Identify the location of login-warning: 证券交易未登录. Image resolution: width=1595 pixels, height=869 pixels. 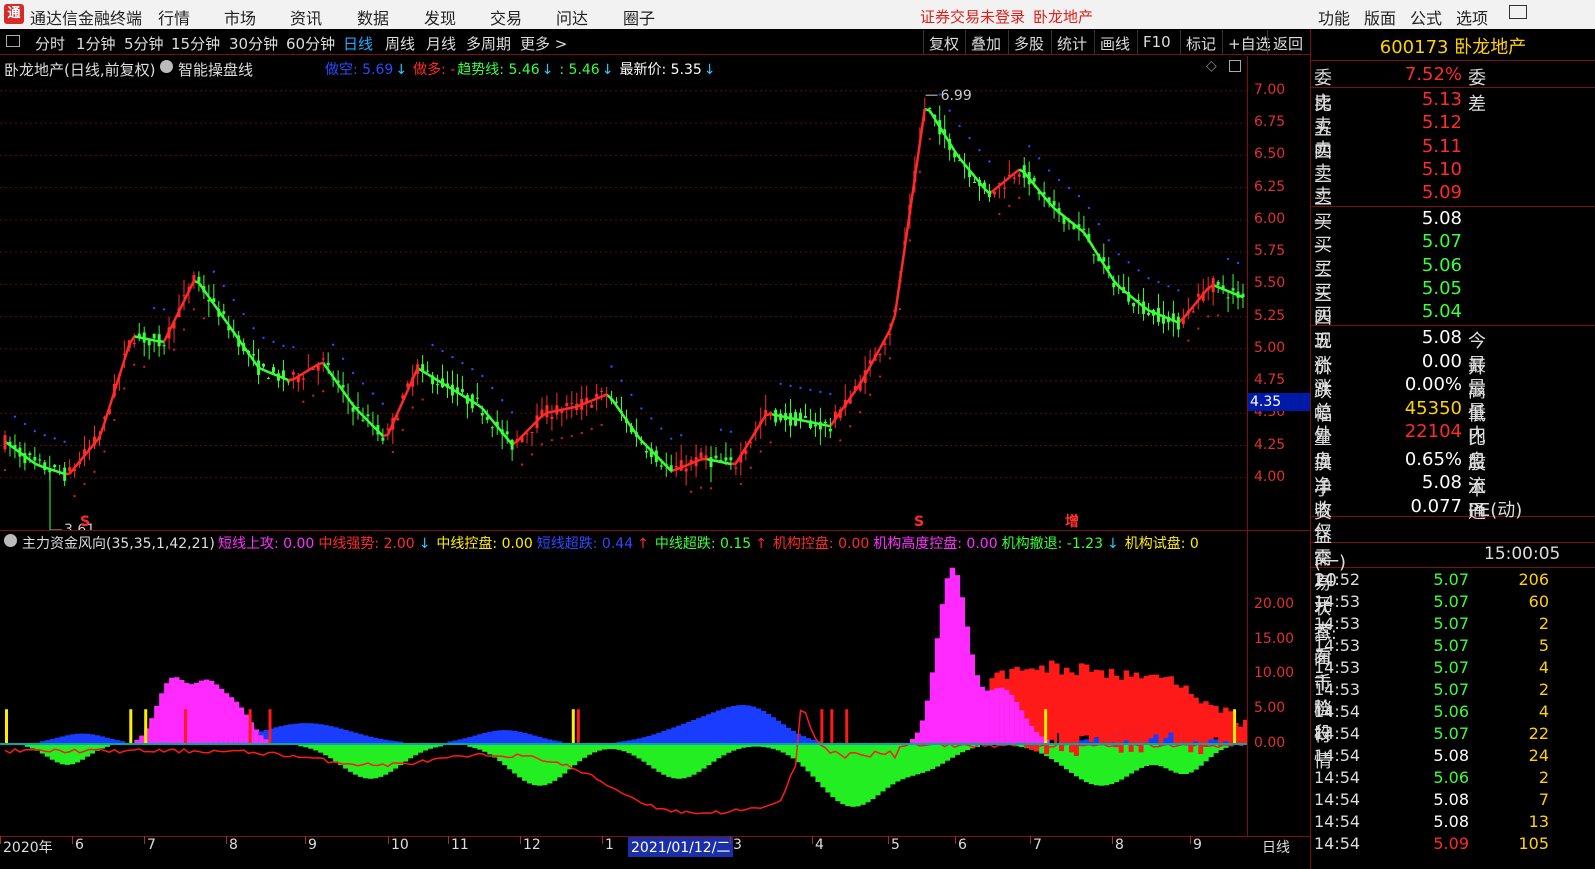
(972, 16).